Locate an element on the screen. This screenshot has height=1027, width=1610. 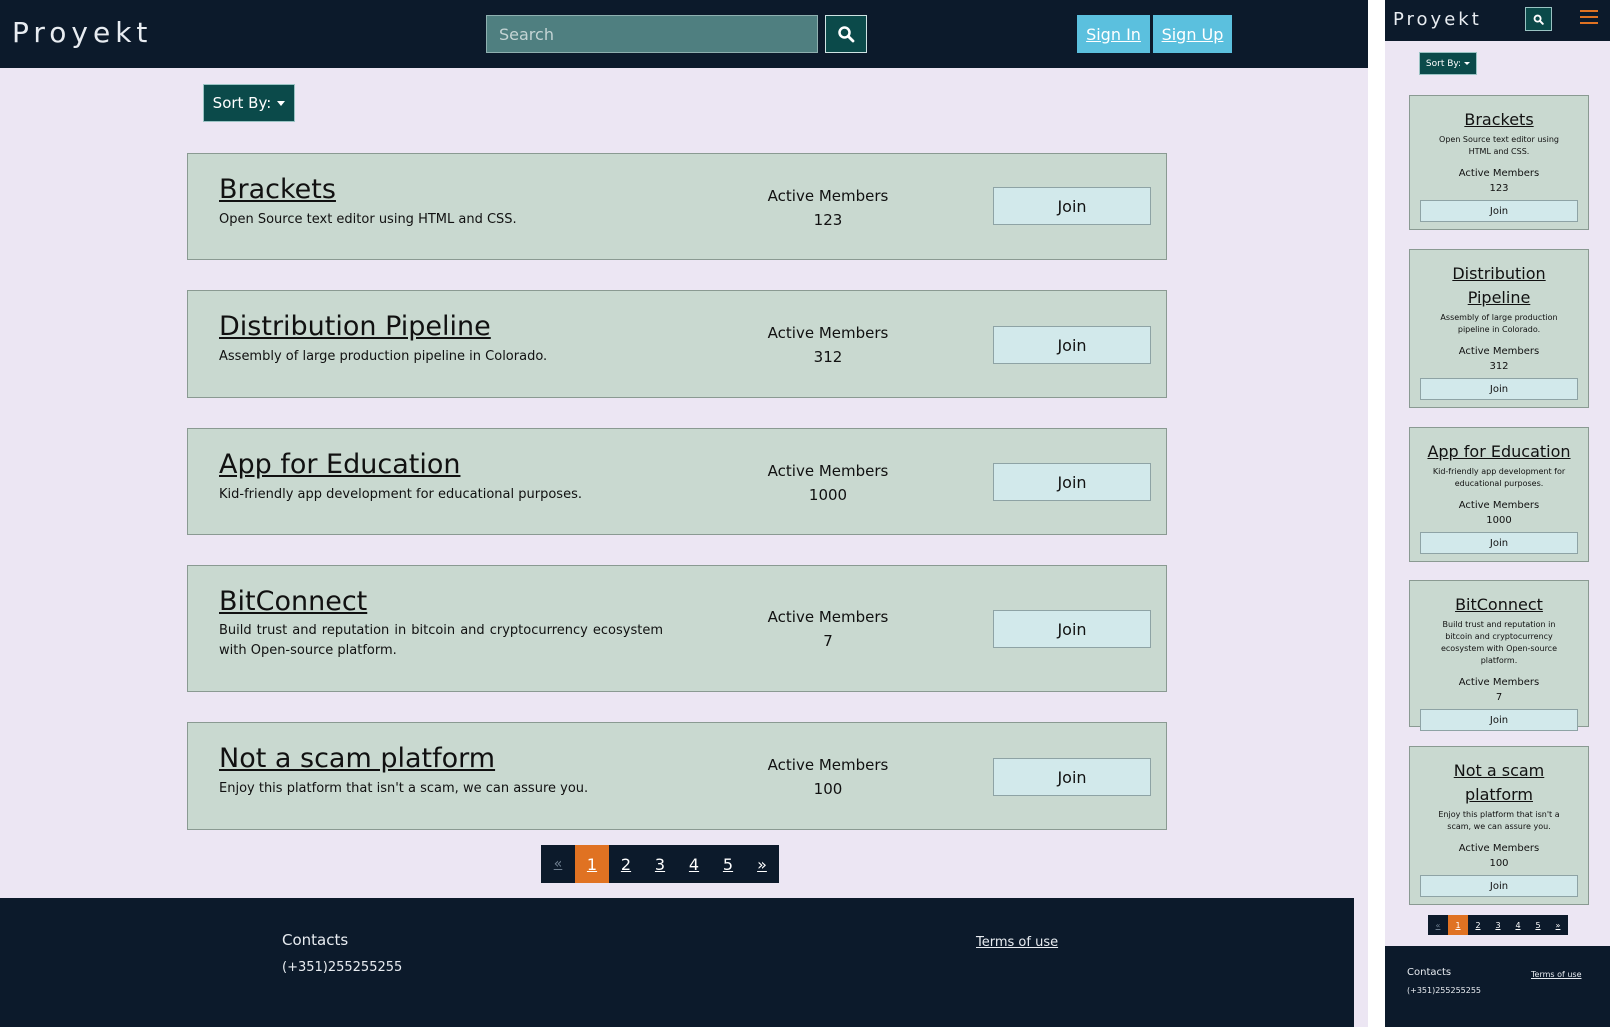
mobile-sort-by-dropdown: Sort By: is located at coordinates (1448, 63).